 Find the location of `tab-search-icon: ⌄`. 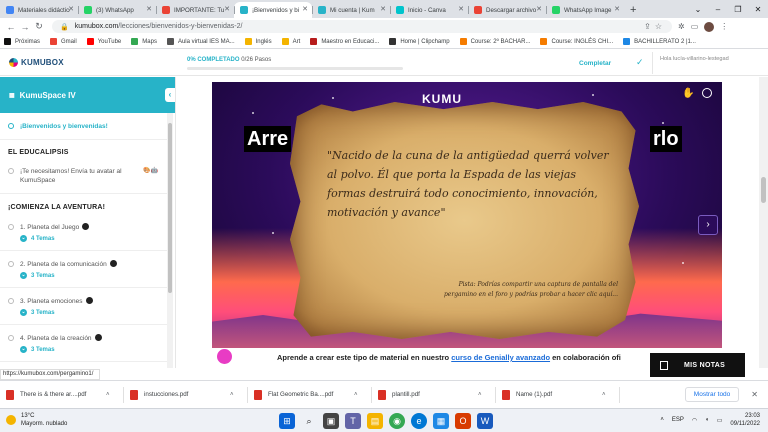

tab-search-icon: ⌄ is located at coordinates (698, 9).